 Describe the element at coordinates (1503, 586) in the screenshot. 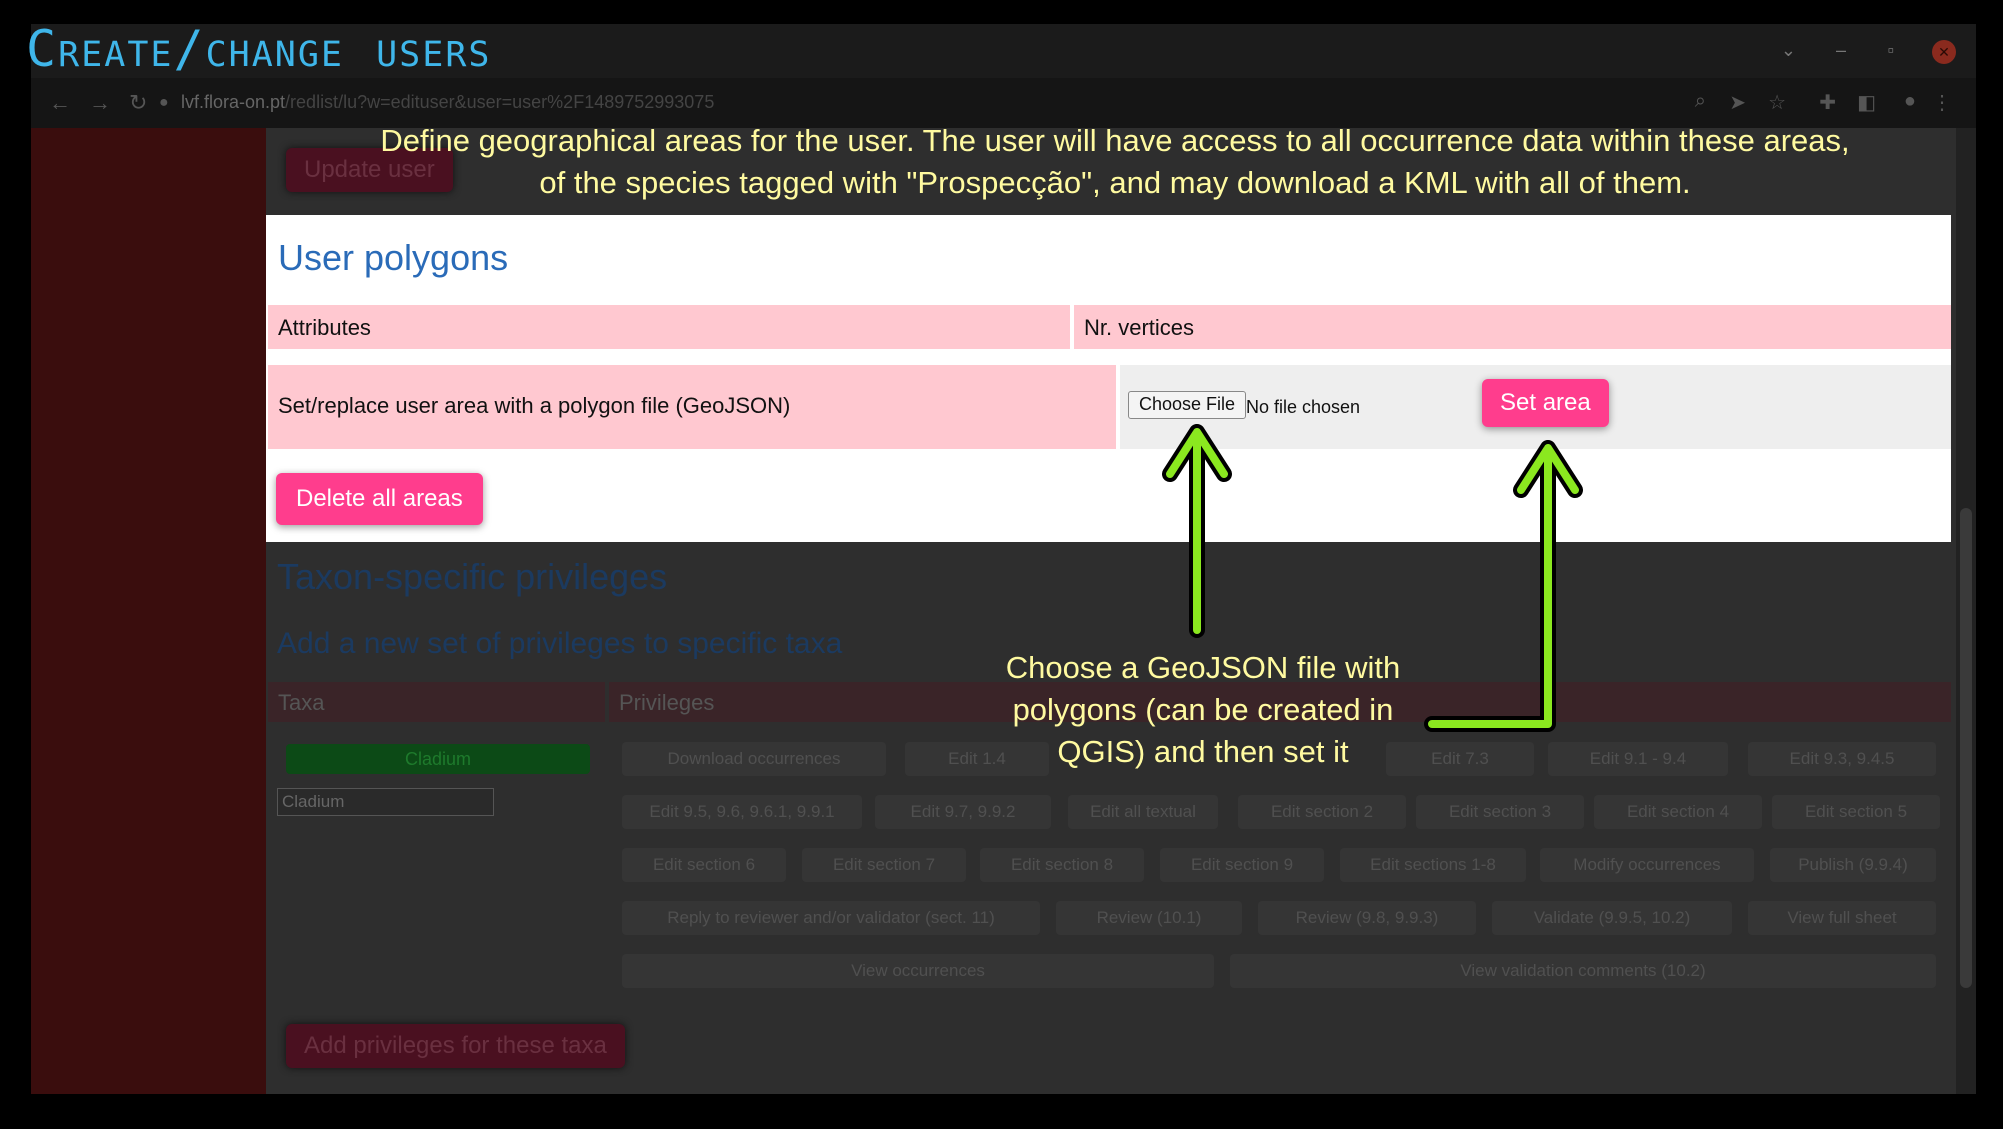

I see `arrow-to-set-area` at that location.